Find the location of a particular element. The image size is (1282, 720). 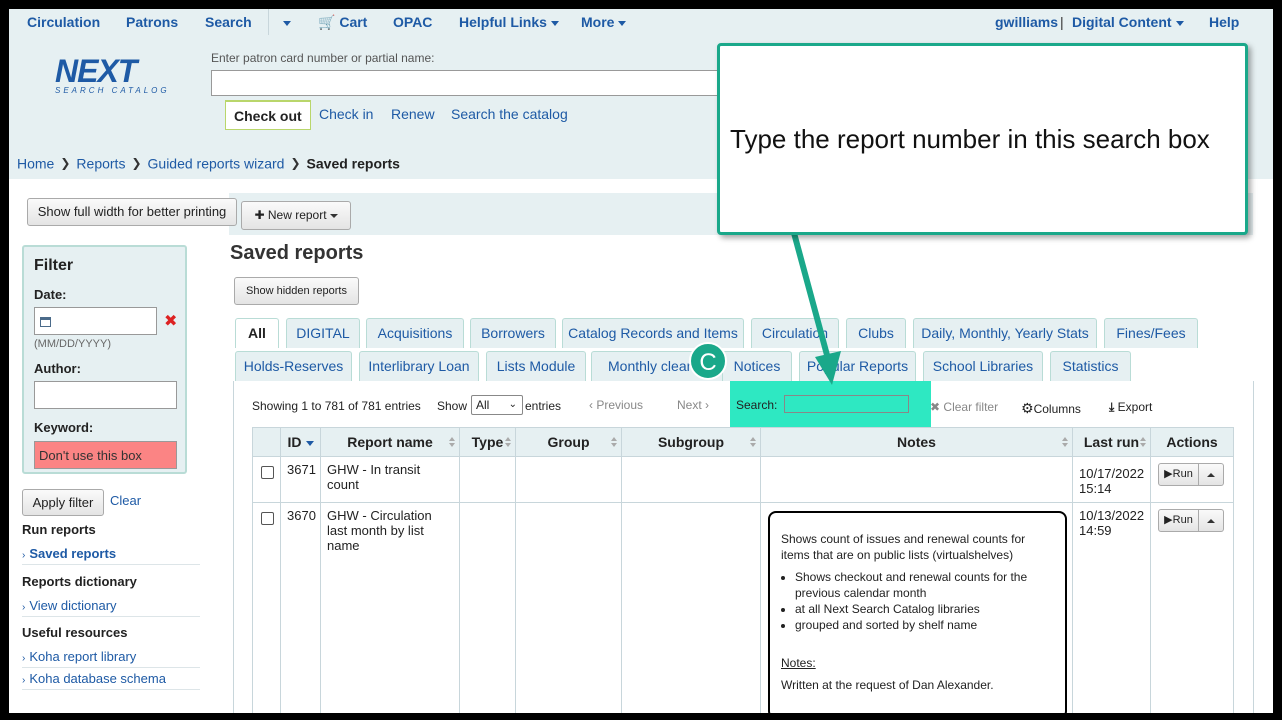

step-badge: C is located at coordinates (708, 361).